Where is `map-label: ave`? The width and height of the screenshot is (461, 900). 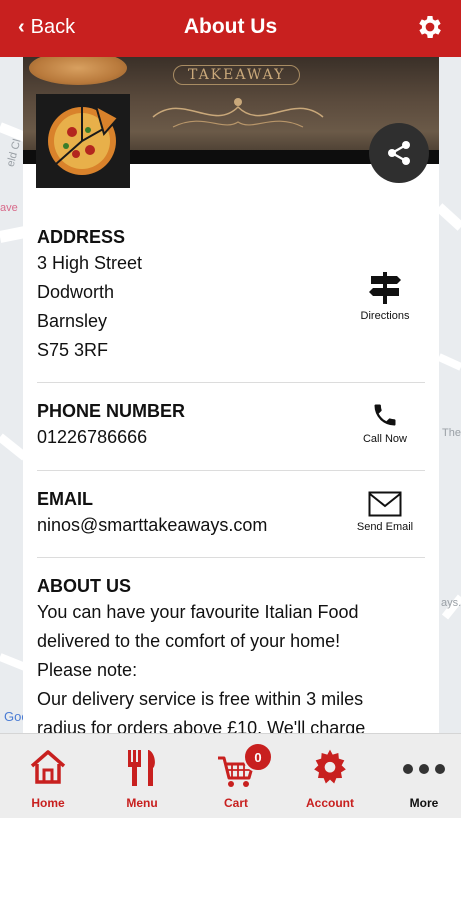
map-label: ave is located at coordinates (9, 208).